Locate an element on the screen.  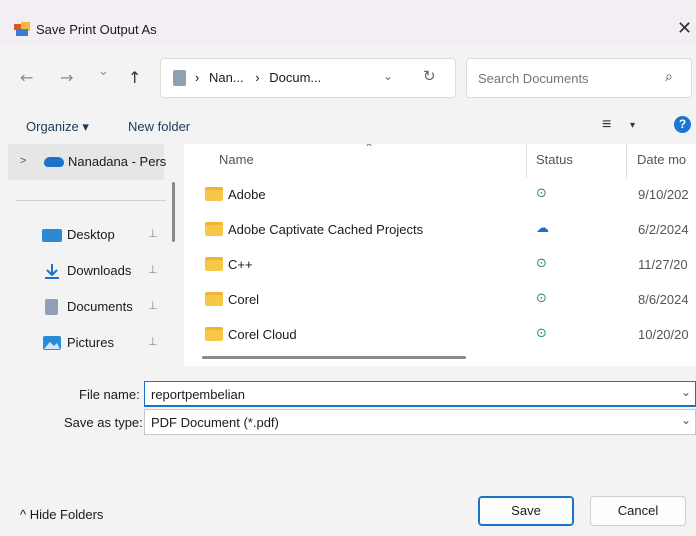
app-icon is located at coordinates (22, 29).